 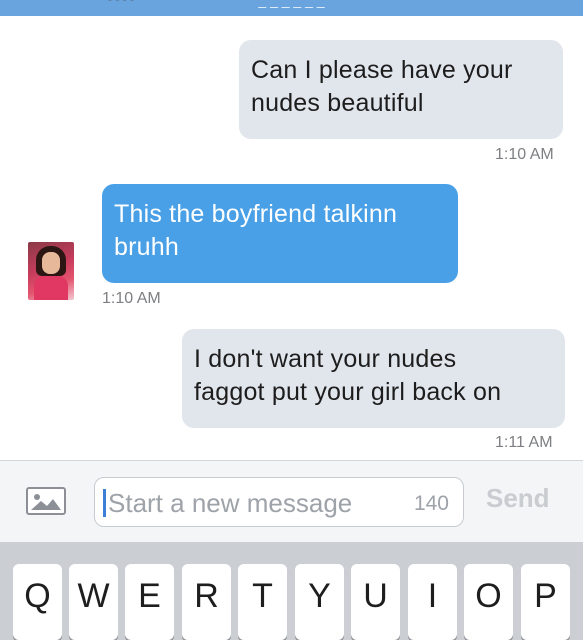 I want to click on image-icon, so click(x=46, y=501).